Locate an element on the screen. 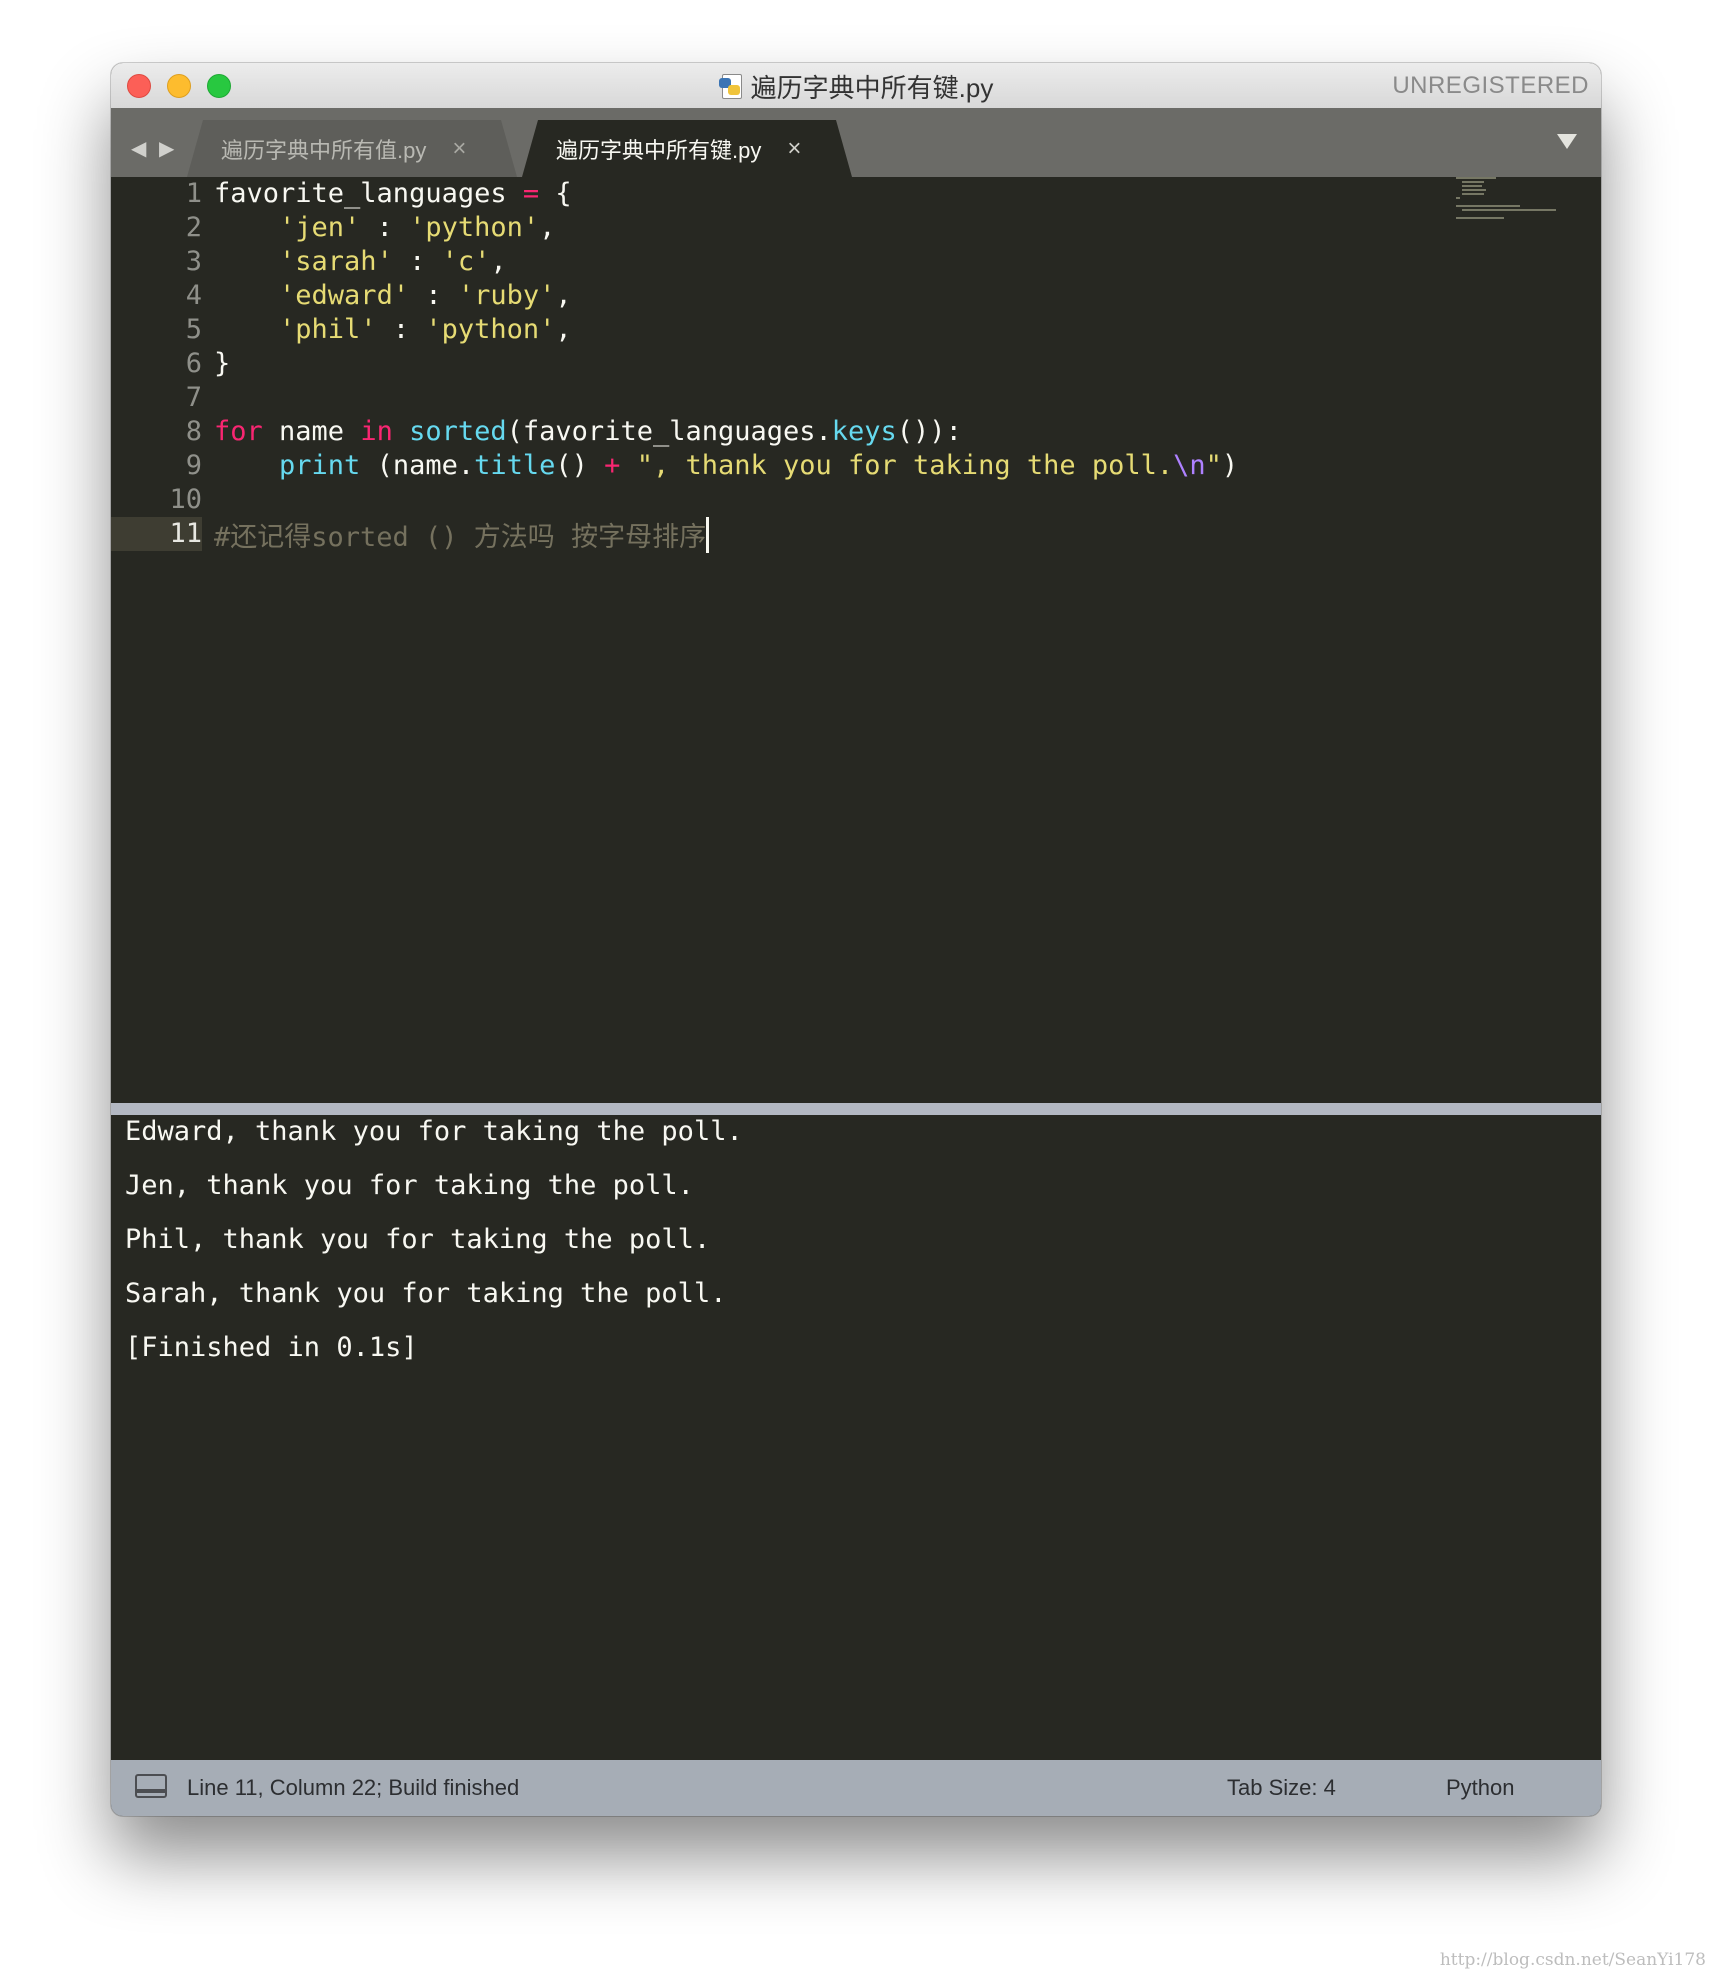 Image resolution: width=1714 pixels, height=1976 pixels. tab-size-button: Tab Size: 4 is located at coordinates (1281, 1788).